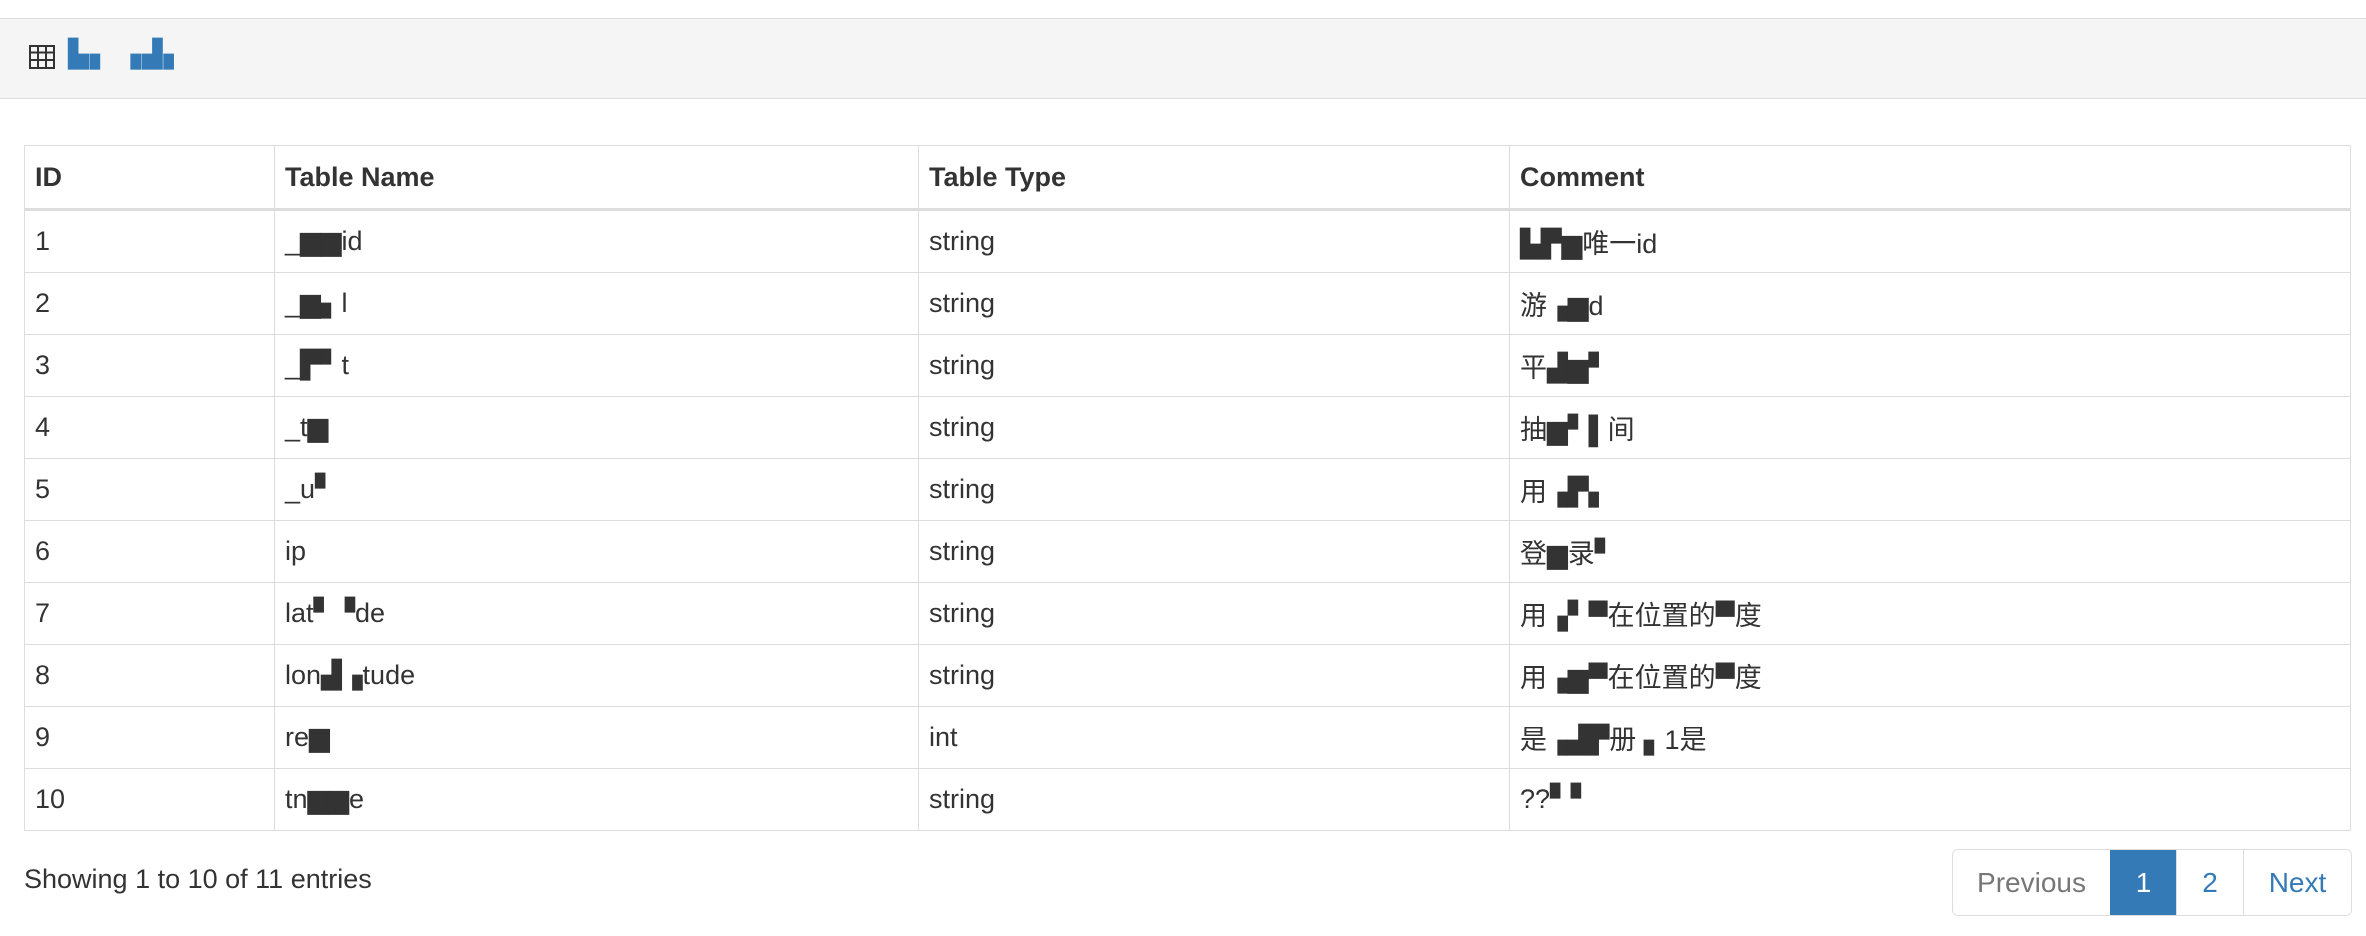 The image size is (2366, 936). What do you see at coordinates (596, 799) in the screenshot?
I see `cell-table-name: tn▆▆e` at bounding box center [596, 799].